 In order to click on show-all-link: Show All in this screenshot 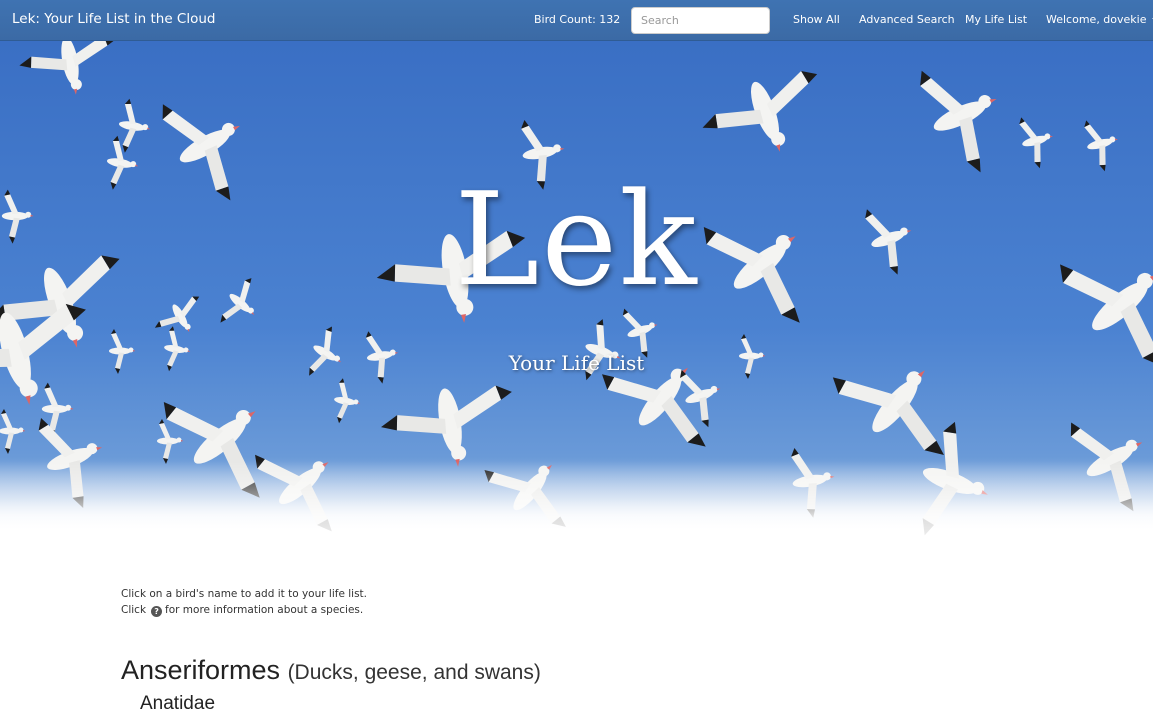, I will do `click(816, 19)`.